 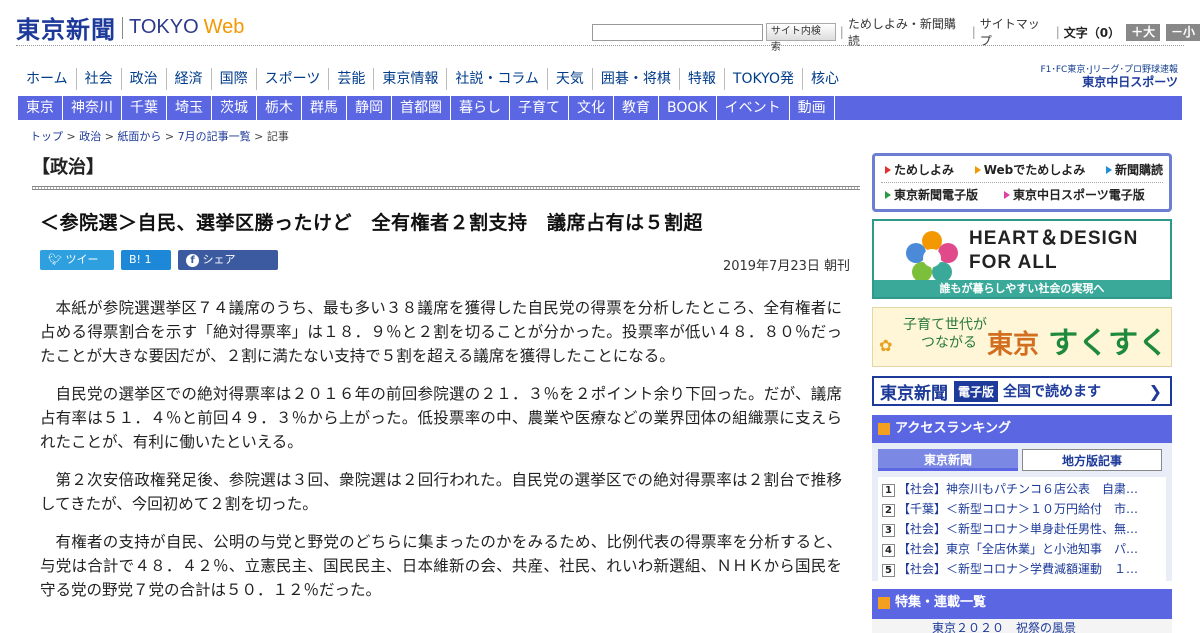 I want to click on breadcrumb: トップ > 政治 > 紙面から > 7月の記事一覧 > 記事, so click(x=159, y=136).